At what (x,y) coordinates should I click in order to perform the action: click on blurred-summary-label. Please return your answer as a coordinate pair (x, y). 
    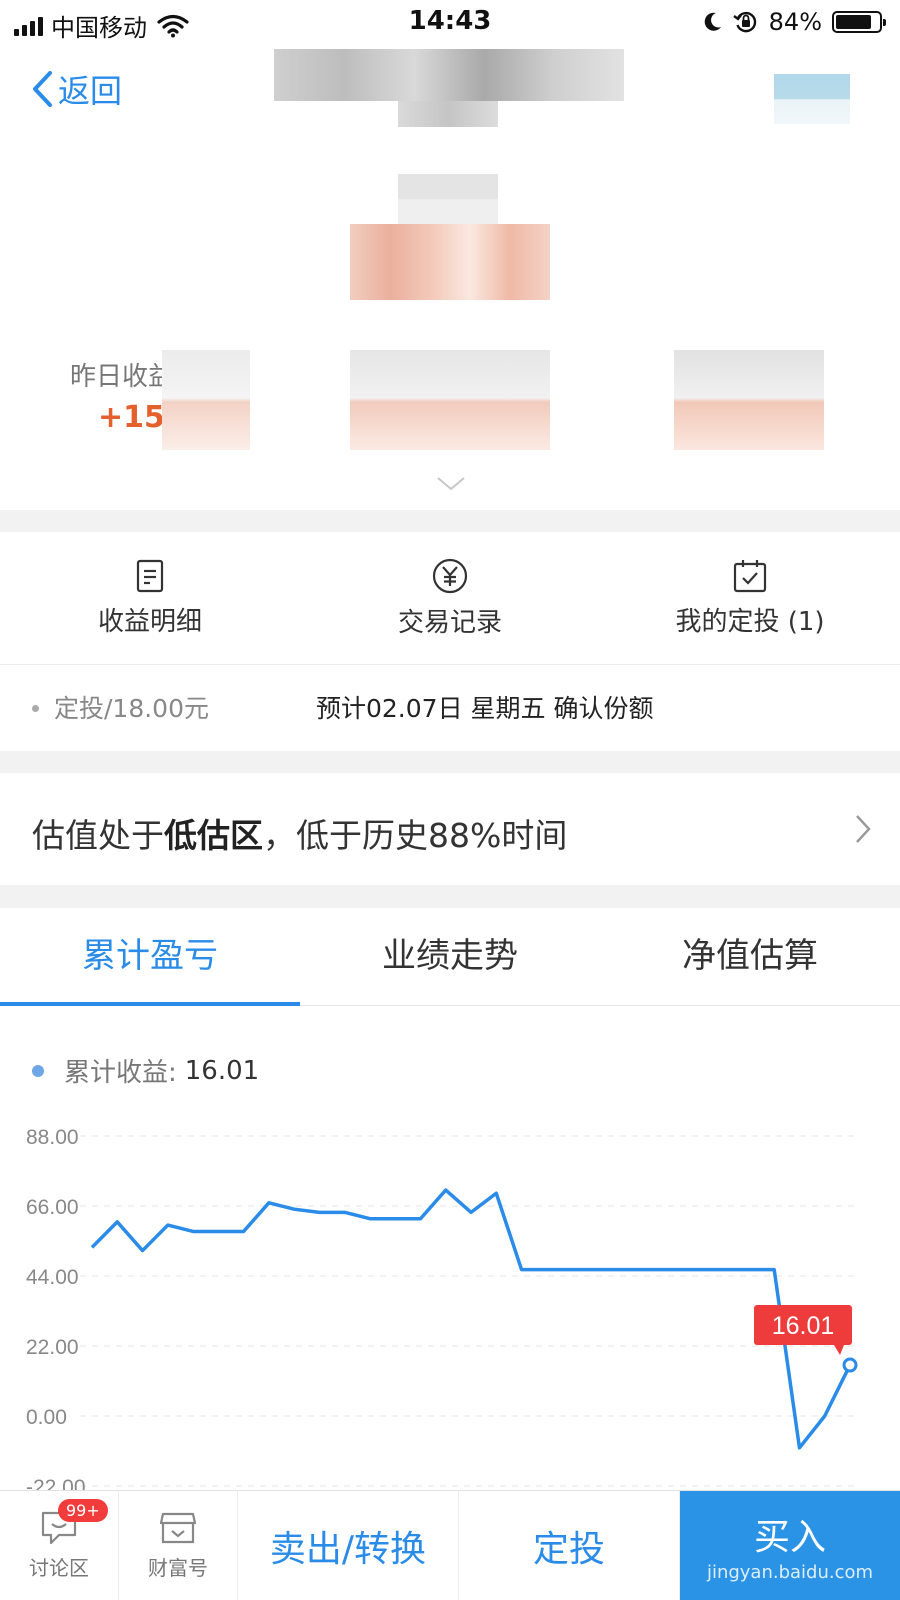
    Looking at the image, I should click on (448, 199).